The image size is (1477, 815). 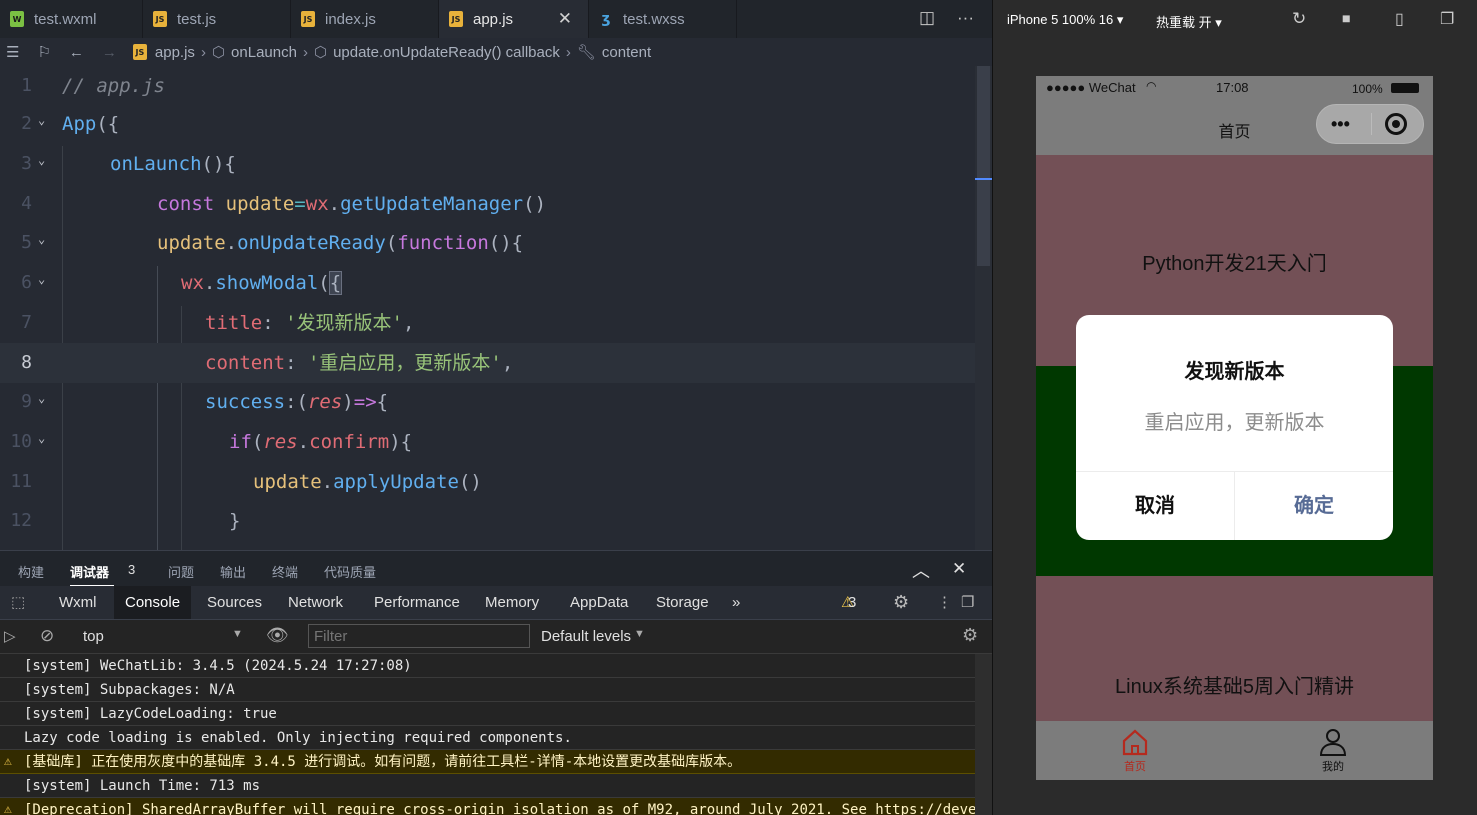 What do you see at coordinates (1299, 19) in the screenshot?
I see `refresh-icon: ↻` at bounding box center [1299, 19].